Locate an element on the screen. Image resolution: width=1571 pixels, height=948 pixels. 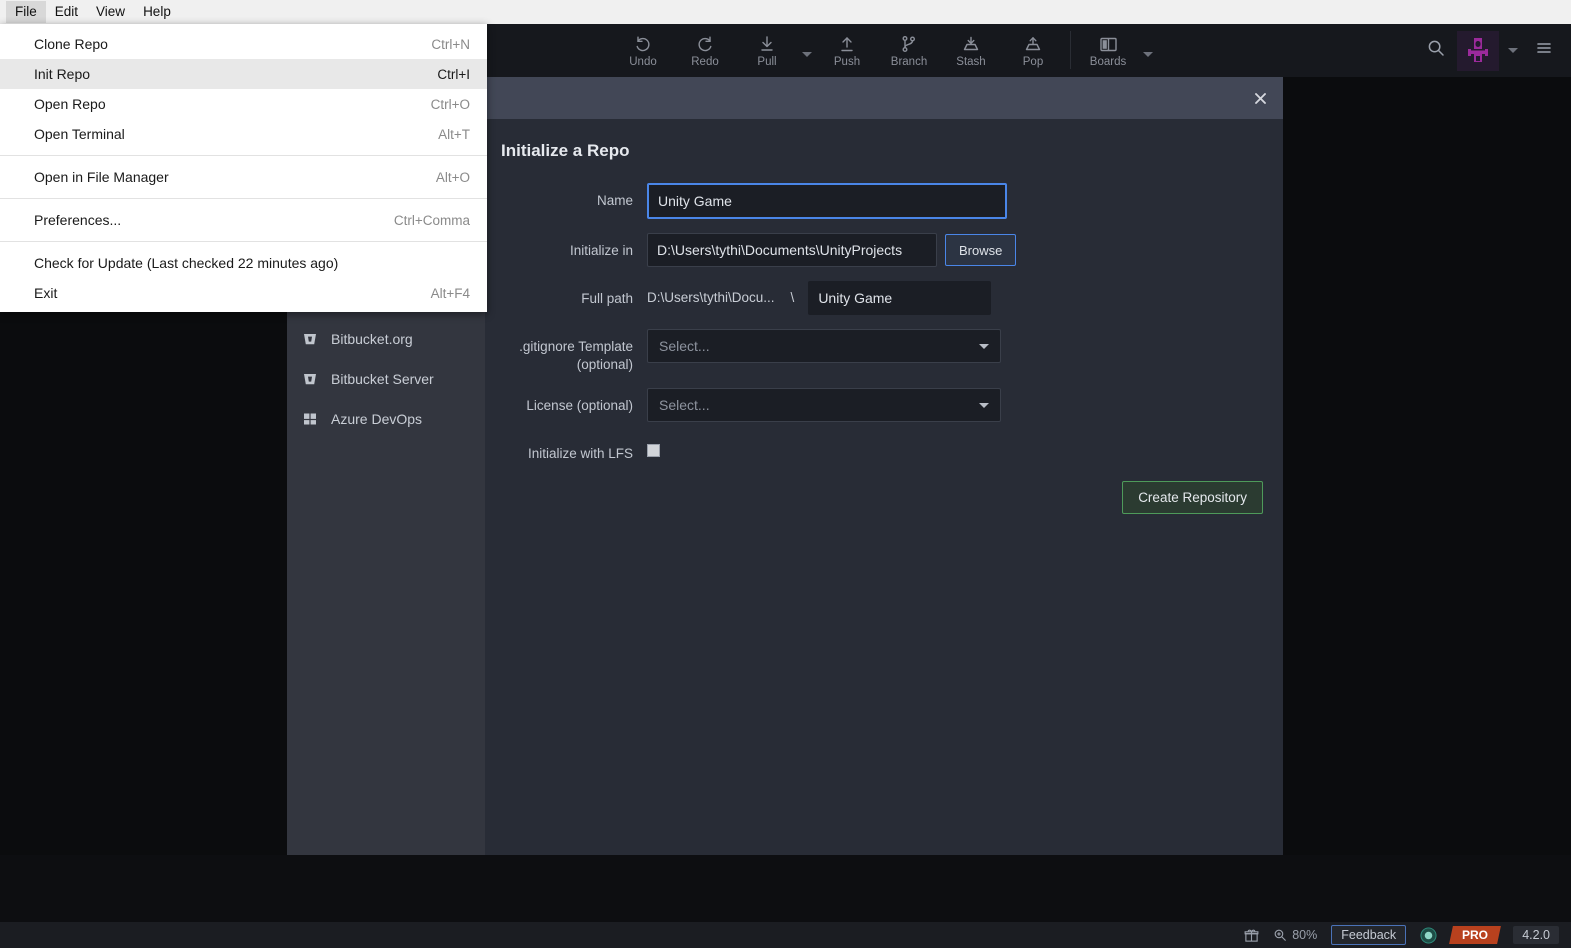
health-indicator is located at coordinates (1428, 935).